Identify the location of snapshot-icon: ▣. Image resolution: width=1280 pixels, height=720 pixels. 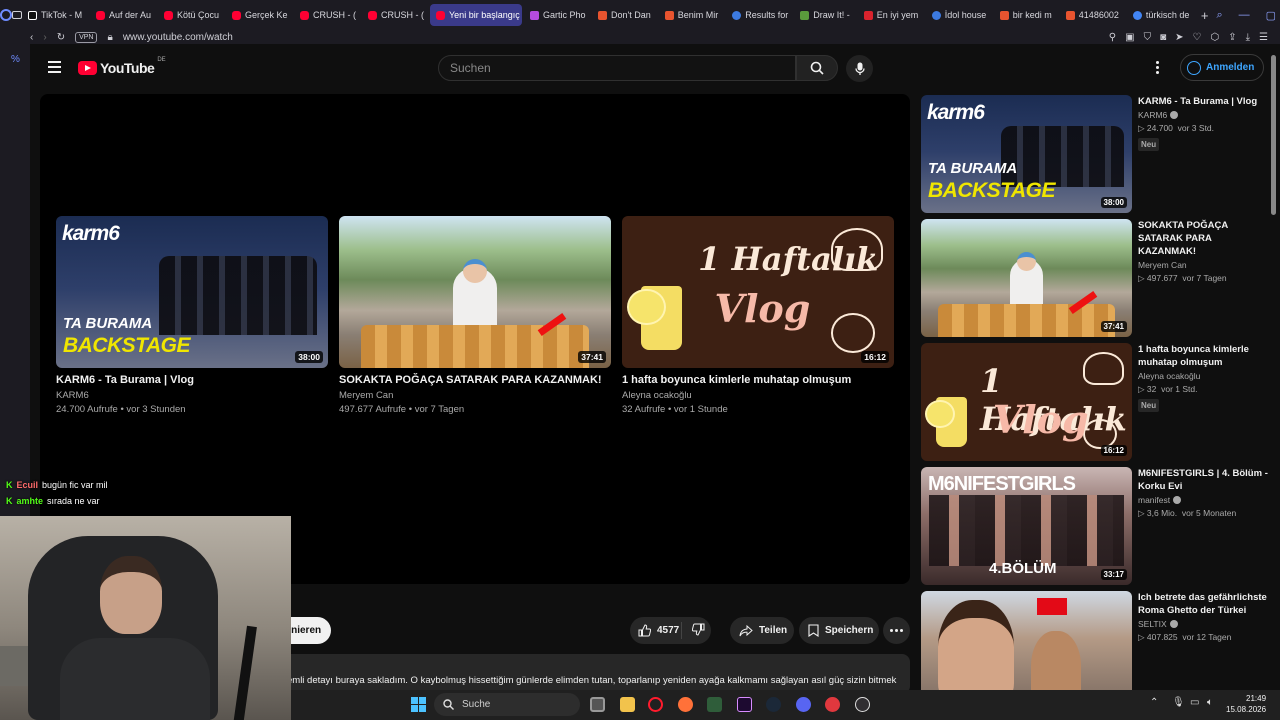
(1129, 37).